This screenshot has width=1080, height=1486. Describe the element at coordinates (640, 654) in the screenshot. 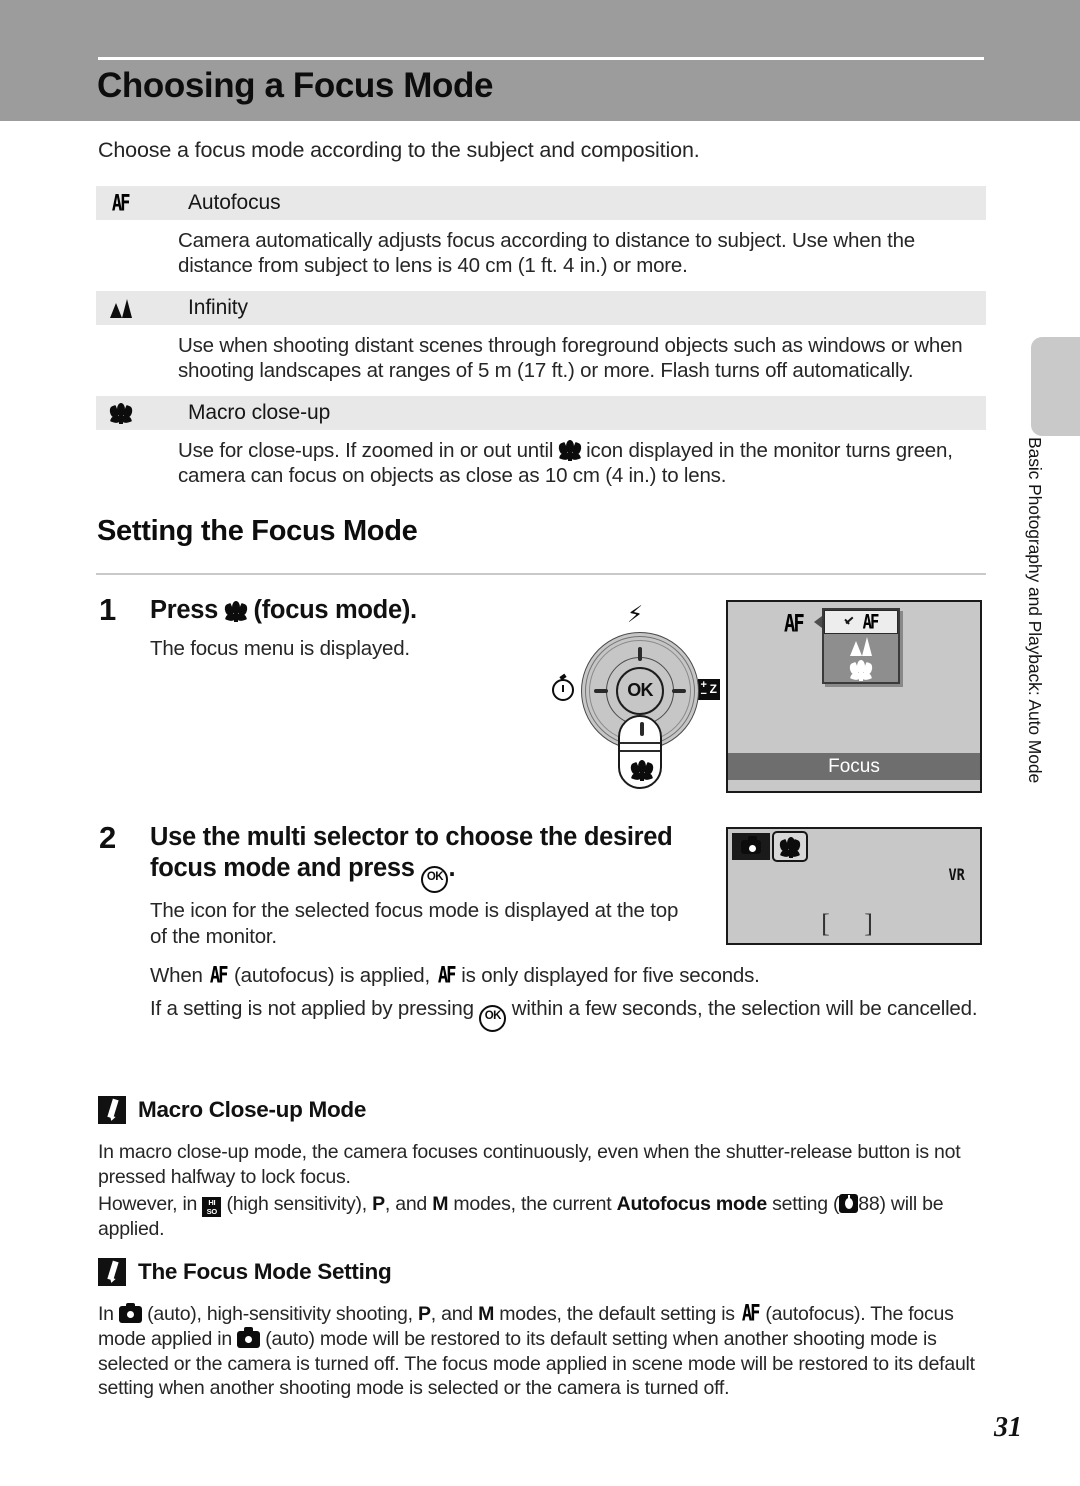

I see `dial-tick-up` at that location.